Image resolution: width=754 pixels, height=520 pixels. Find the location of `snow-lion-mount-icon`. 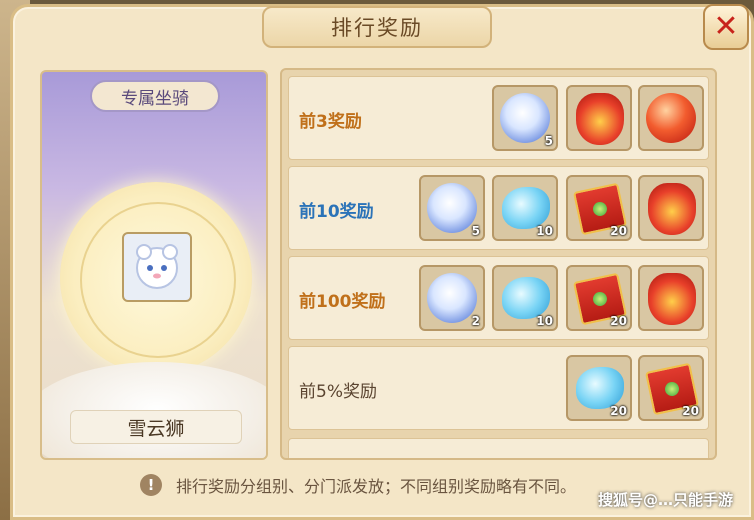

snow-lion-mount-icon is located at coordinates (157, 267).